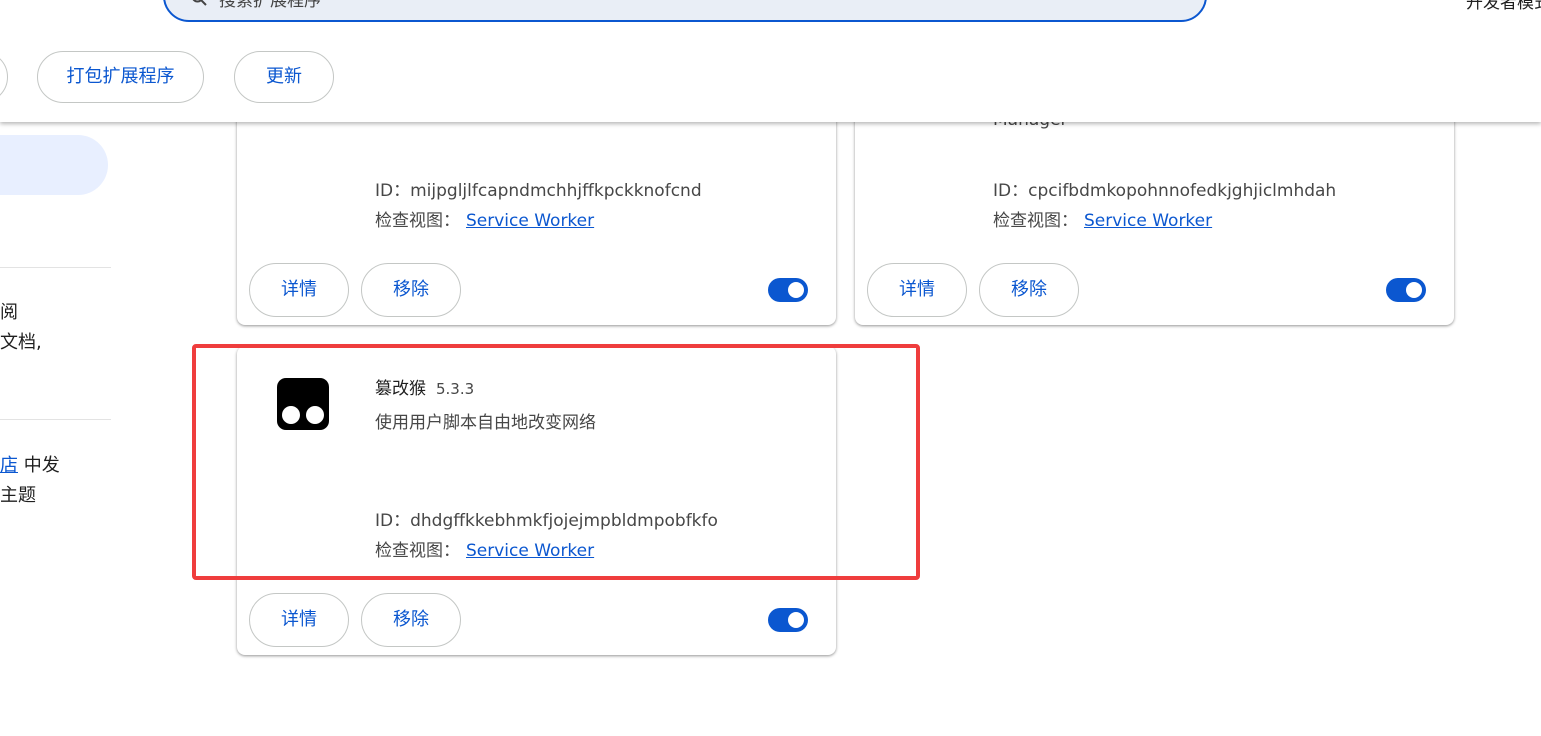 The height and width of the screenshot is (736, 1541). What do you see at coordinates (21, 342) in the screenshot?
I see `sidebar-text-line: 文档,` at bounding box center [21, 342].